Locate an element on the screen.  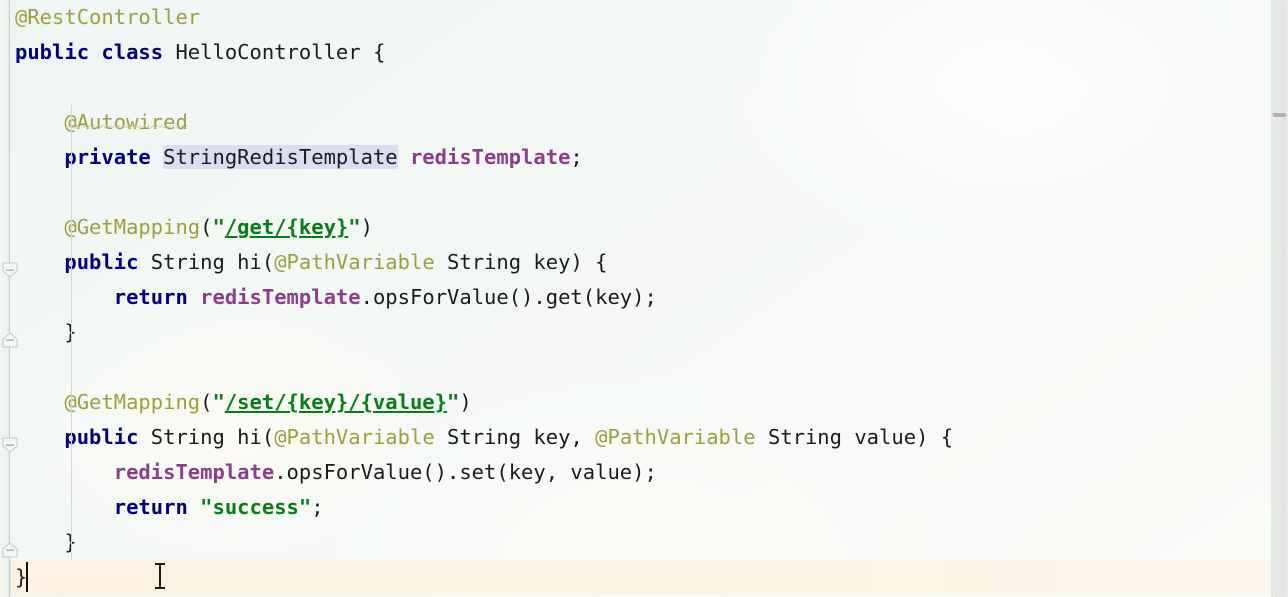
vertical-scrollbar-track is located at coordinates (1280, 298).